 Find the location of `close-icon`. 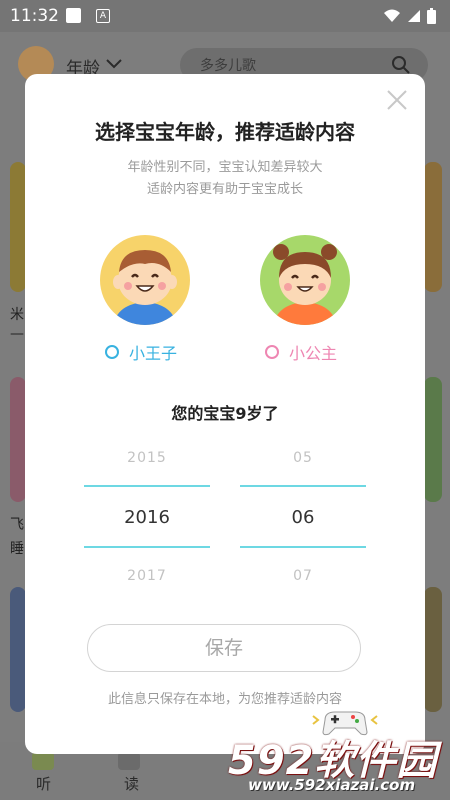

close-icon is located at coordinates (397, 100).